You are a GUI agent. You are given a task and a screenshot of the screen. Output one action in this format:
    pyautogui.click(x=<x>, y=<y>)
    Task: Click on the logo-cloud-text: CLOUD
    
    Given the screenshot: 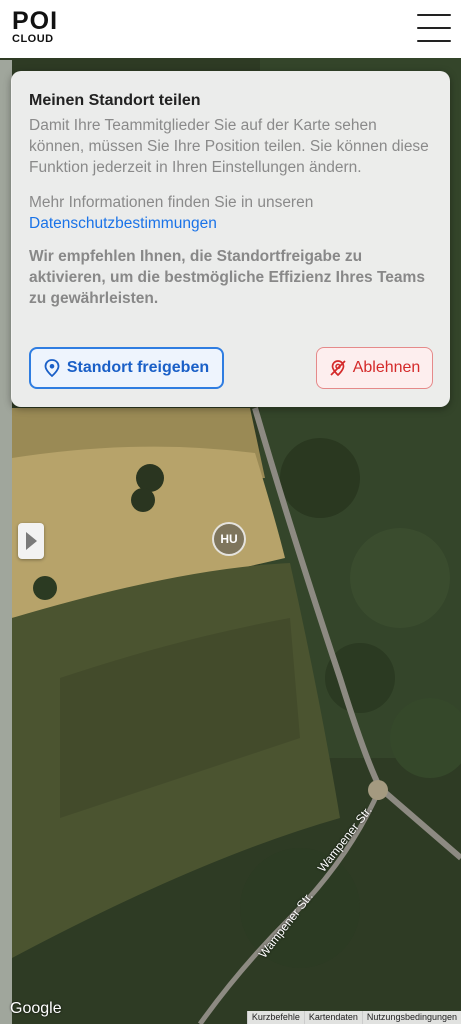 What is the action you would take?
    pyautogui.click(x=33, y=39)
    